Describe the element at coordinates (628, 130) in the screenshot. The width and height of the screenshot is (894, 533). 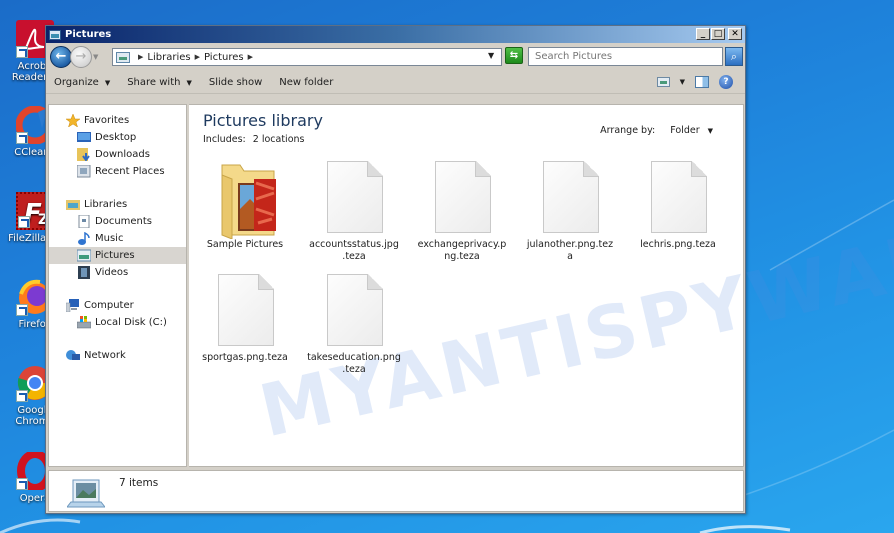
I see `arrange-by-label: Arrange by:` at that location.